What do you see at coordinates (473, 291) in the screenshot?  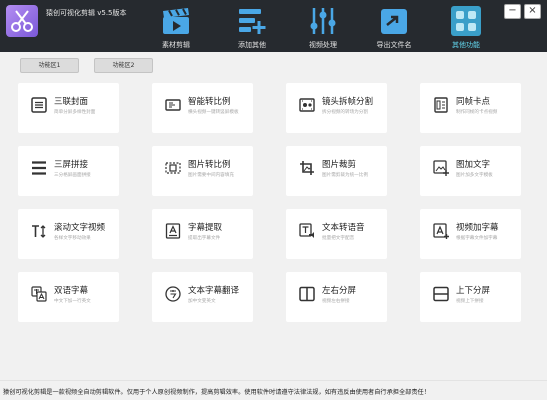 I see `card-title: 上下分屏` at bounding box center [473, 291].